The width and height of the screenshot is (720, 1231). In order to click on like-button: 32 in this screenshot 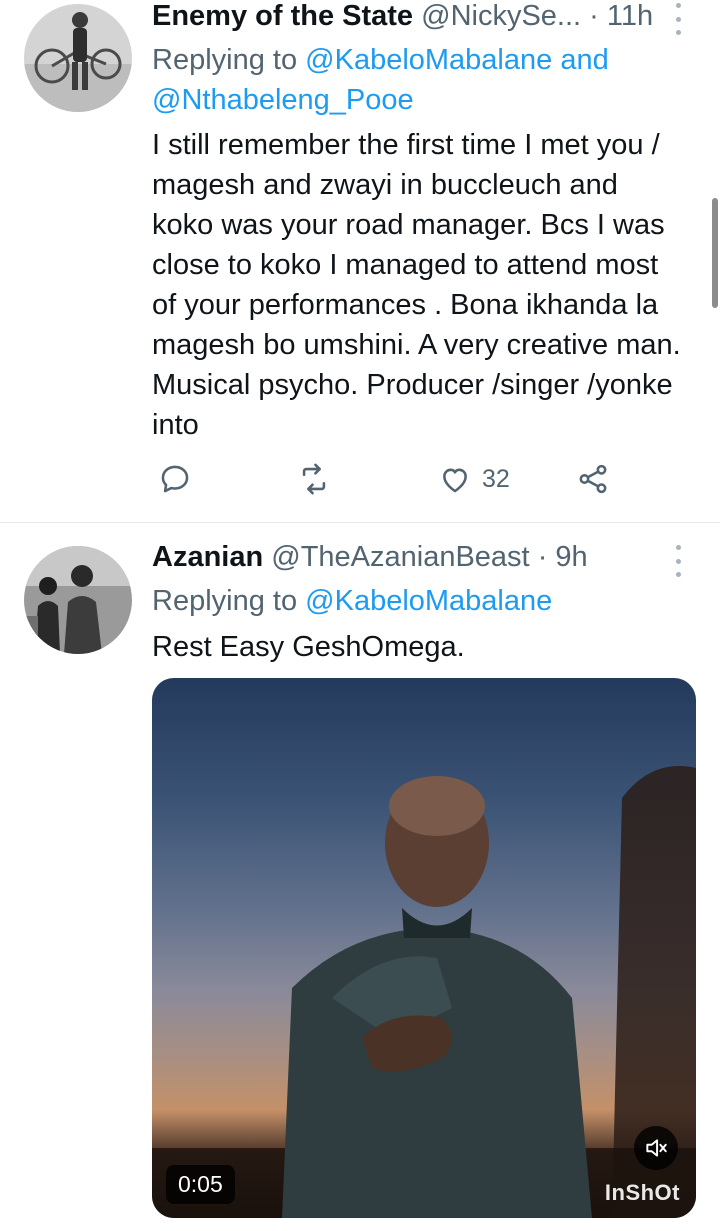, I will do `click(474, 479)`.